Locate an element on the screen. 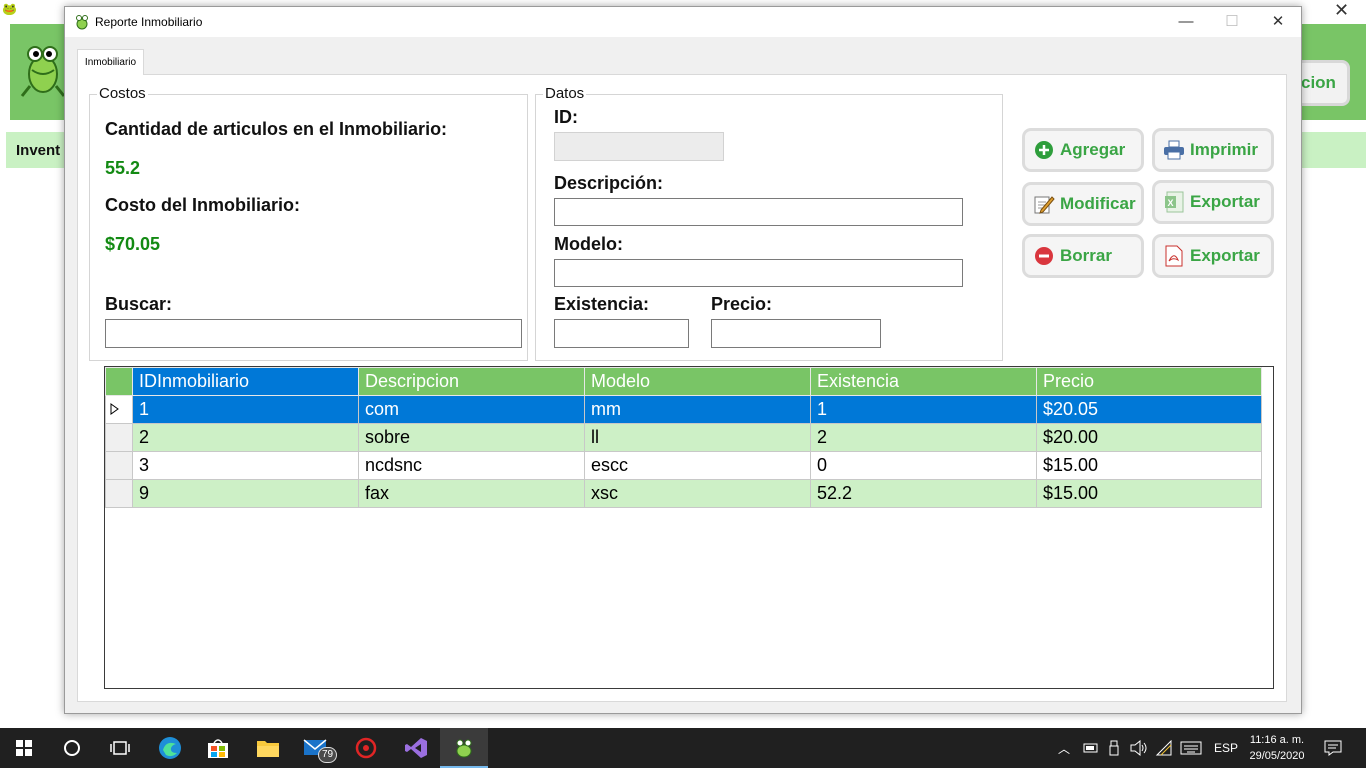 The height and width of the screenshot is (768, 1366). taskbar-mail: 79 is located at coordinates (316, 748).